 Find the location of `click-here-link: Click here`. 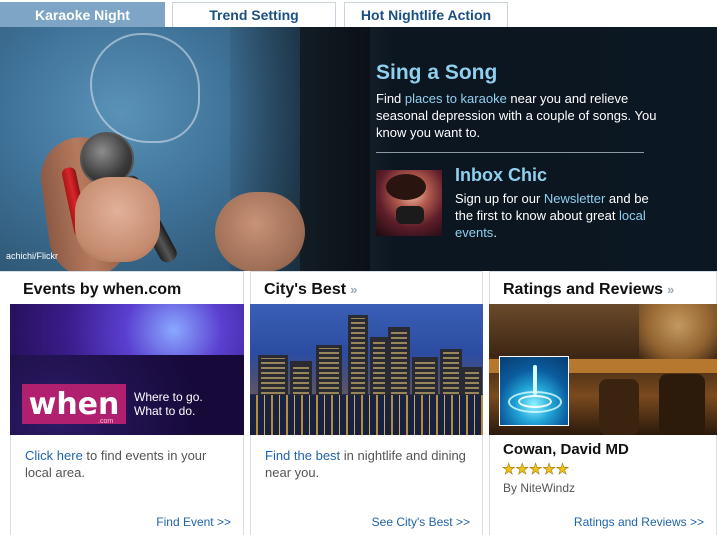

click-here-link: Click here is located at coordinates (54, 455).